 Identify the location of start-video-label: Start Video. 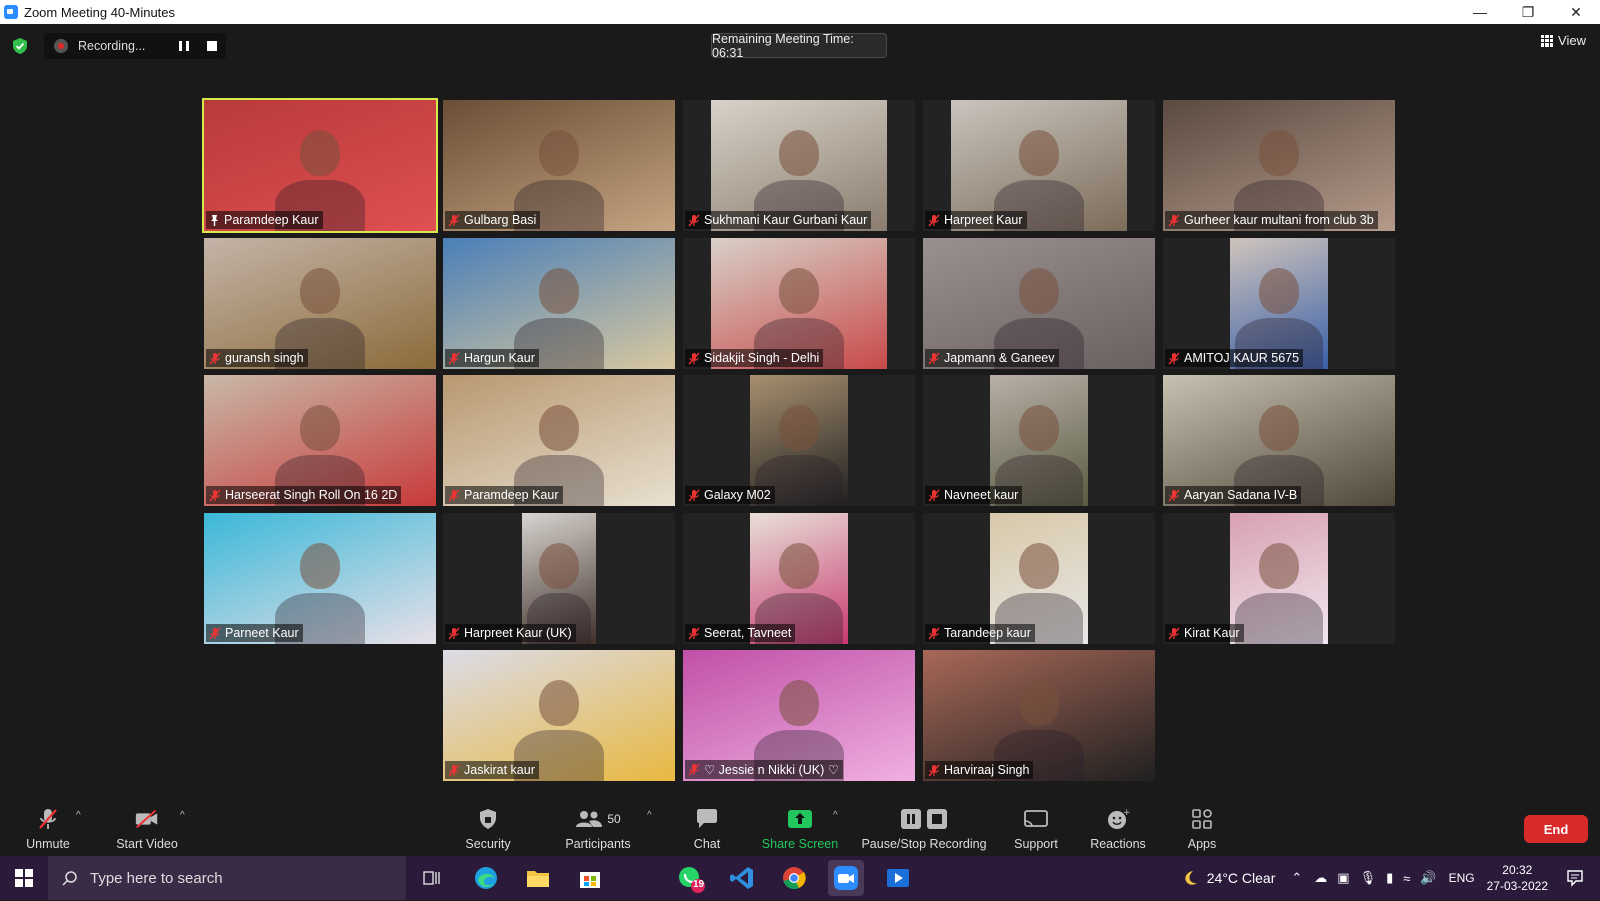
(147, 844).